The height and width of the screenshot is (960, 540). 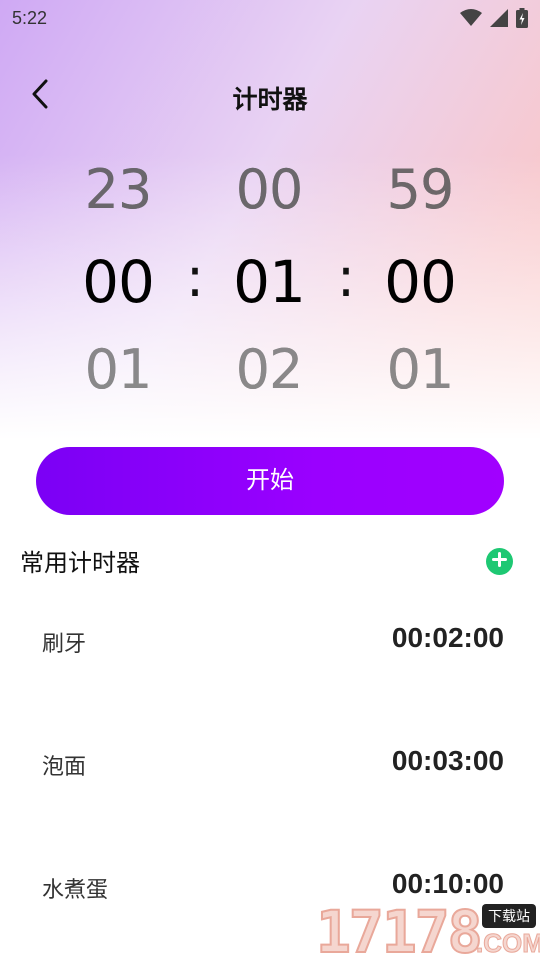 I want to click on hours-prev-value: 23, so click(x=118, y=189).